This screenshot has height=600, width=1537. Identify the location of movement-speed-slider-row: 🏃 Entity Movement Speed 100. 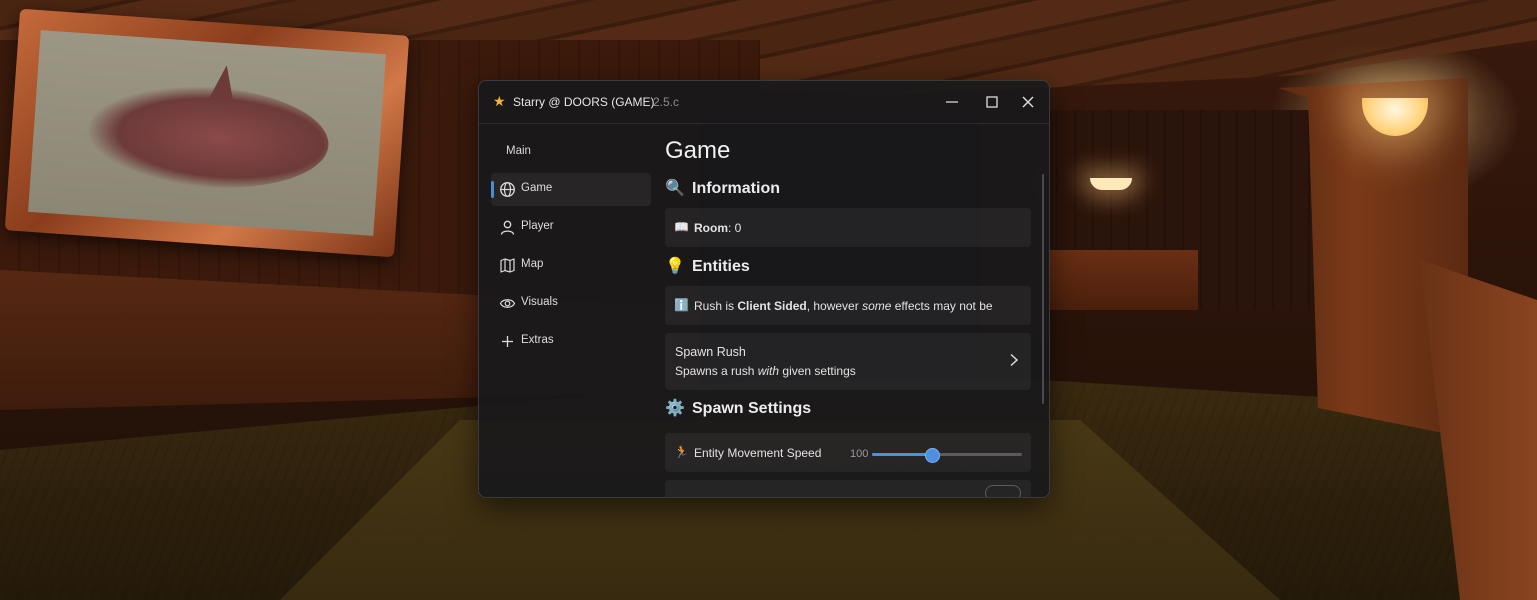
(848, 452).